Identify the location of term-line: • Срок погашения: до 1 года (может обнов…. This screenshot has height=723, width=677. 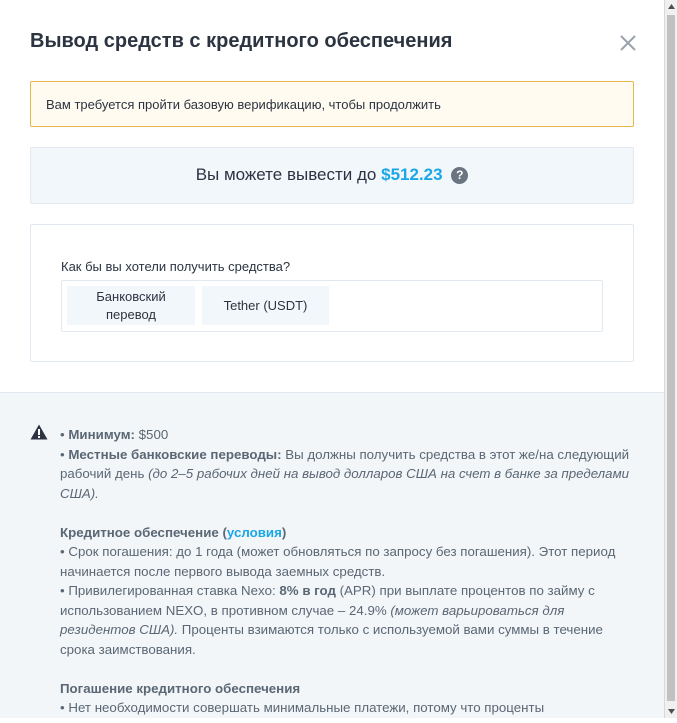
(338, 561).